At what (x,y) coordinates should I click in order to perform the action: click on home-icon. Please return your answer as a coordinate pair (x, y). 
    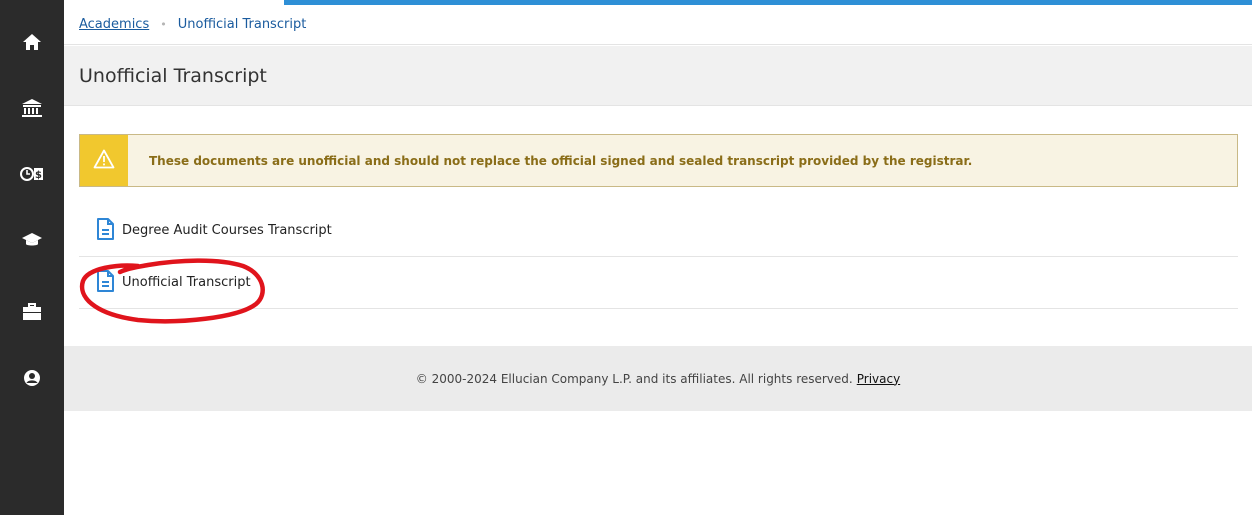
    Looking at the image, I should click on (32, 42).